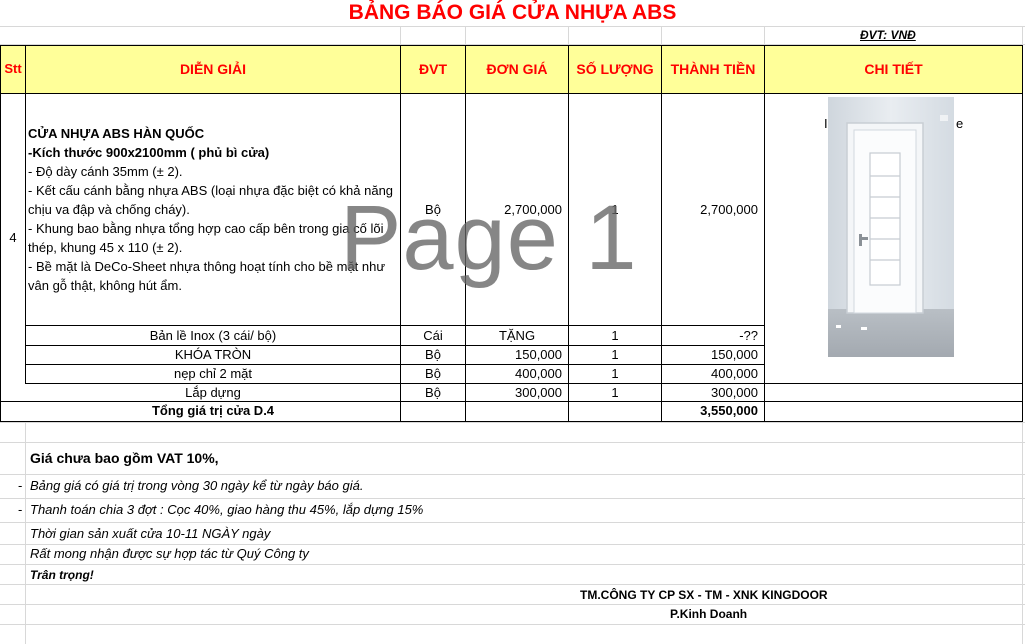 This screenshot has height=644, width=1025. Describe the element at coordinates (20, 485) in the screenshot. I see `validity-dash: -` at that location.